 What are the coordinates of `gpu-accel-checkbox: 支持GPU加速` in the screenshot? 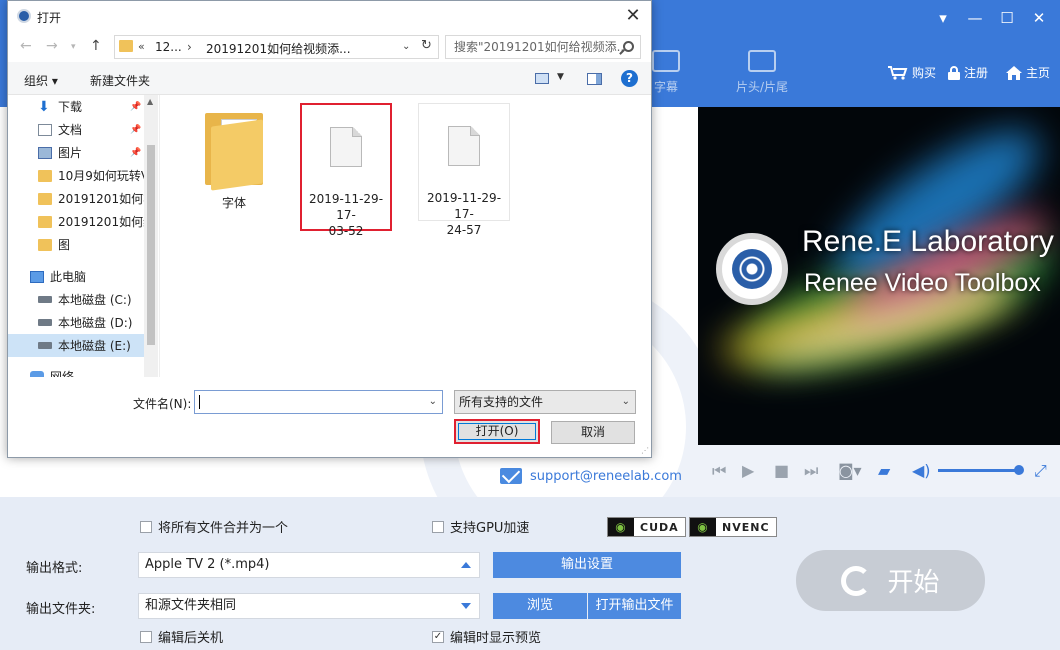 It's located at (480, 526).